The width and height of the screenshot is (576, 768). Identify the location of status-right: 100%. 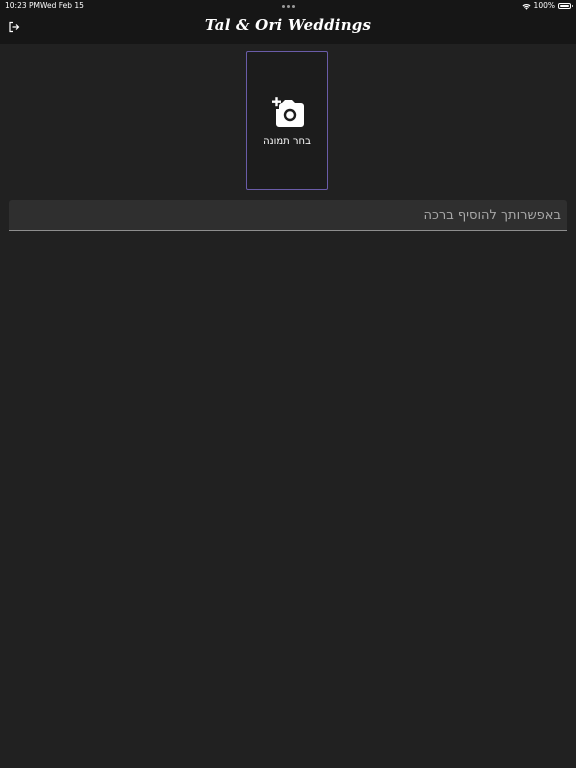
(547, 6).